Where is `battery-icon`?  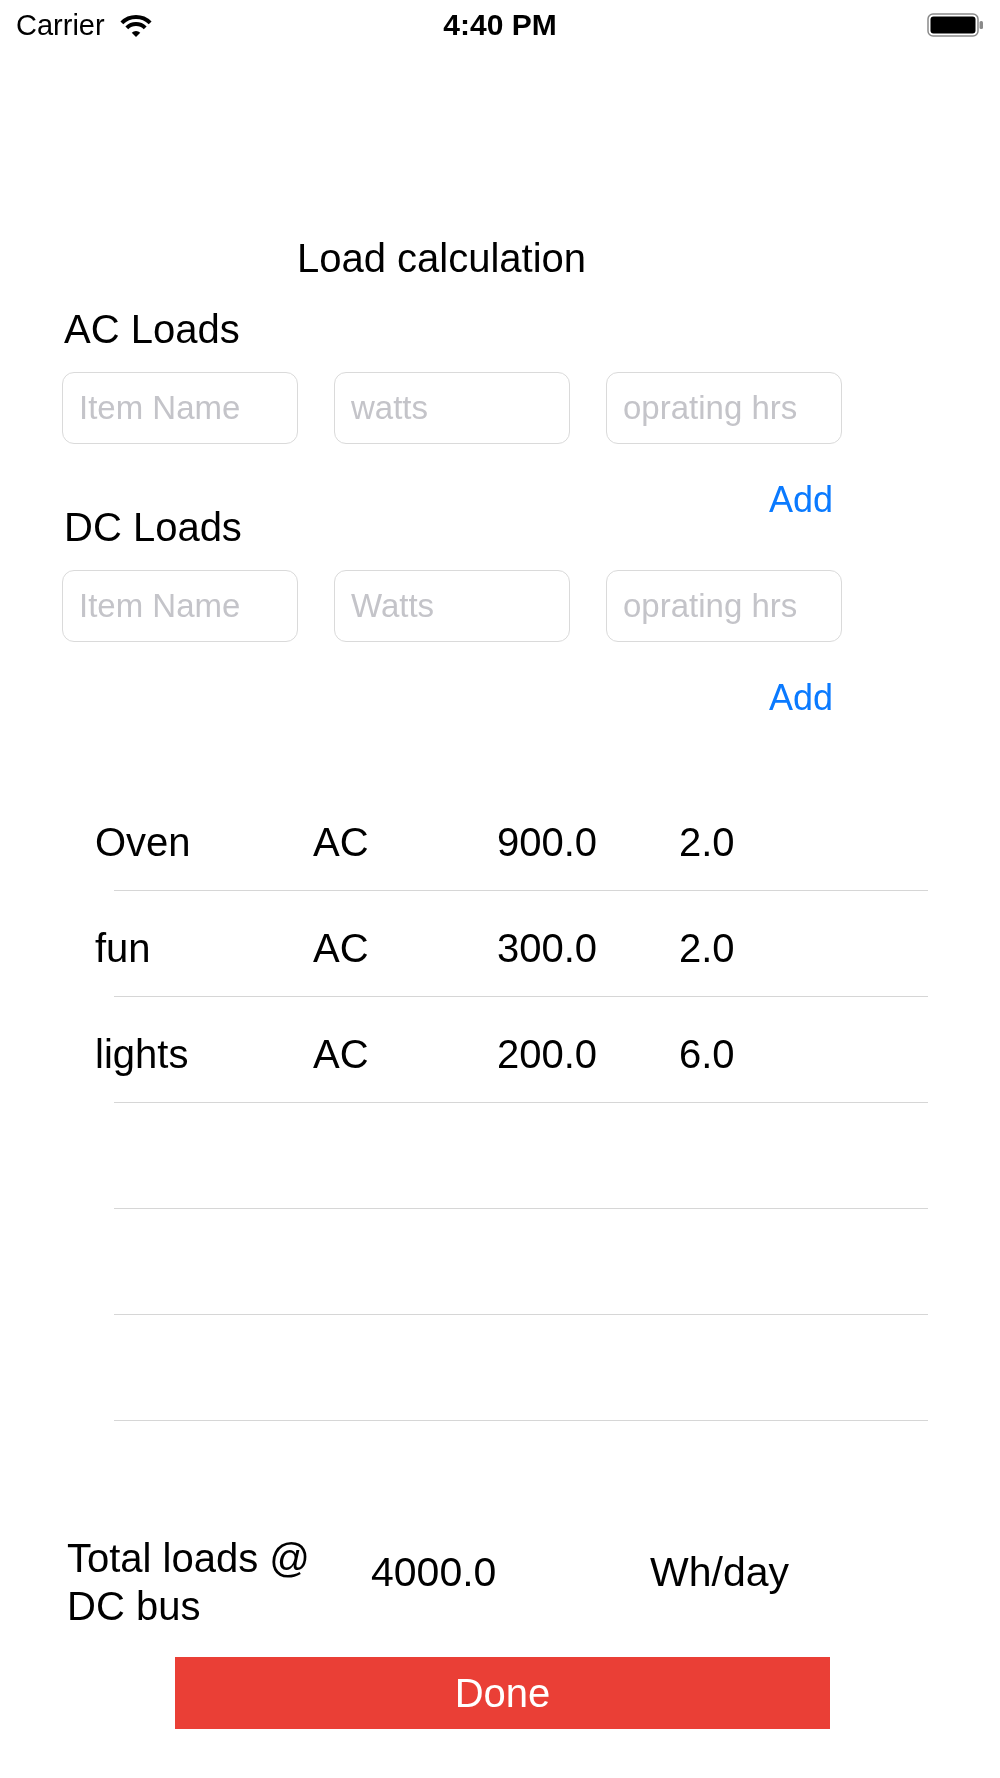
battery-icon is located at coordinates (955, 25).